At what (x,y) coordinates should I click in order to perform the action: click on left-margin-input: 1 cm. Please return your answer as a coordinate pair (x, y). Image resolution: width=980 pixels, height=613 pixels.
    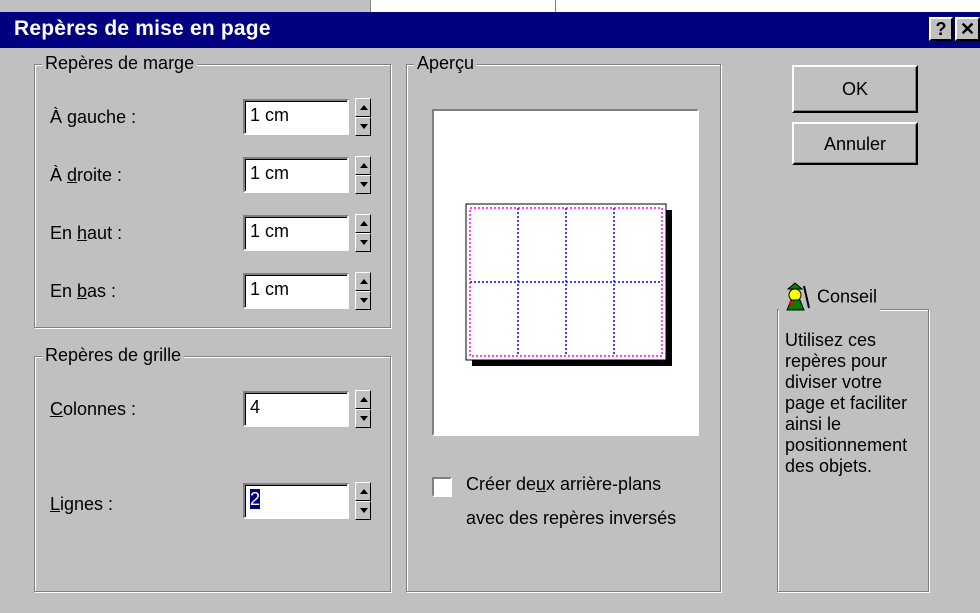
    Looking at the image, I should click on (296, 117).